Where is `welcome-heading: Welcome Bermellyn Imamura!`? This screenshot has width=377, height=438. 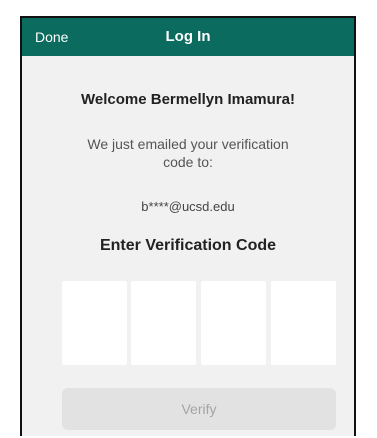 welcome-heading: Welcome Bermellyn Imamura! is located at coordinates (188, 99).